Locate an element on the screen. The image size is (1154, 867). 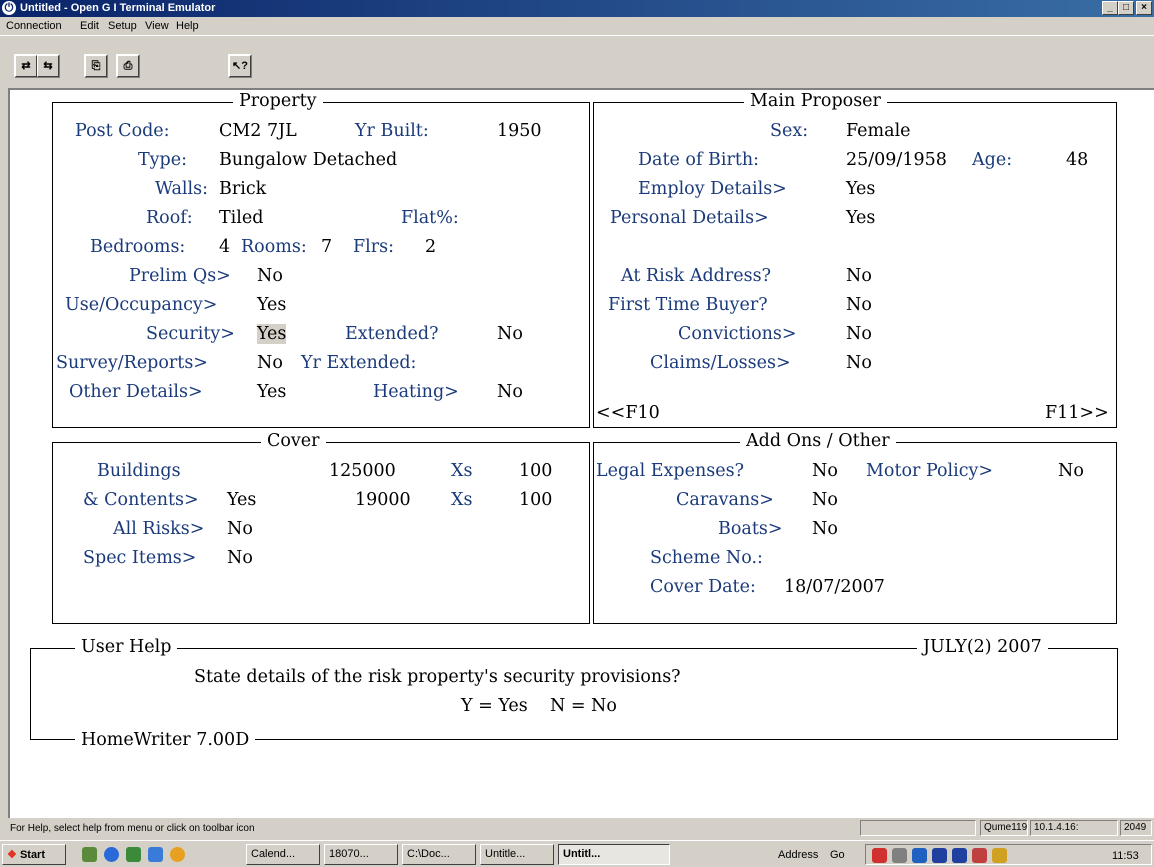
at-risk-address-field: No is located at coordinates (859, 276).